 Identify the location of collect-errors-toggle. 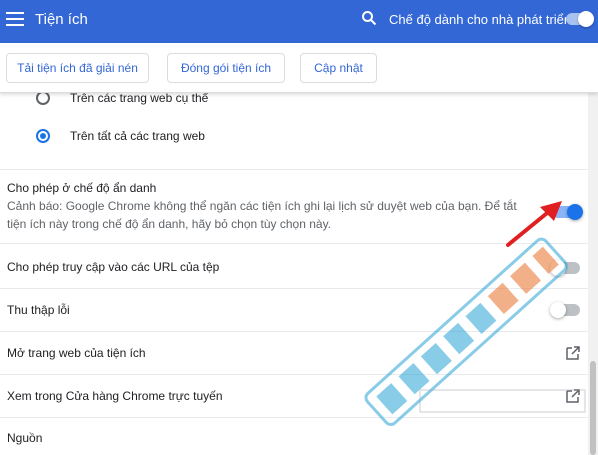
(565, 310).